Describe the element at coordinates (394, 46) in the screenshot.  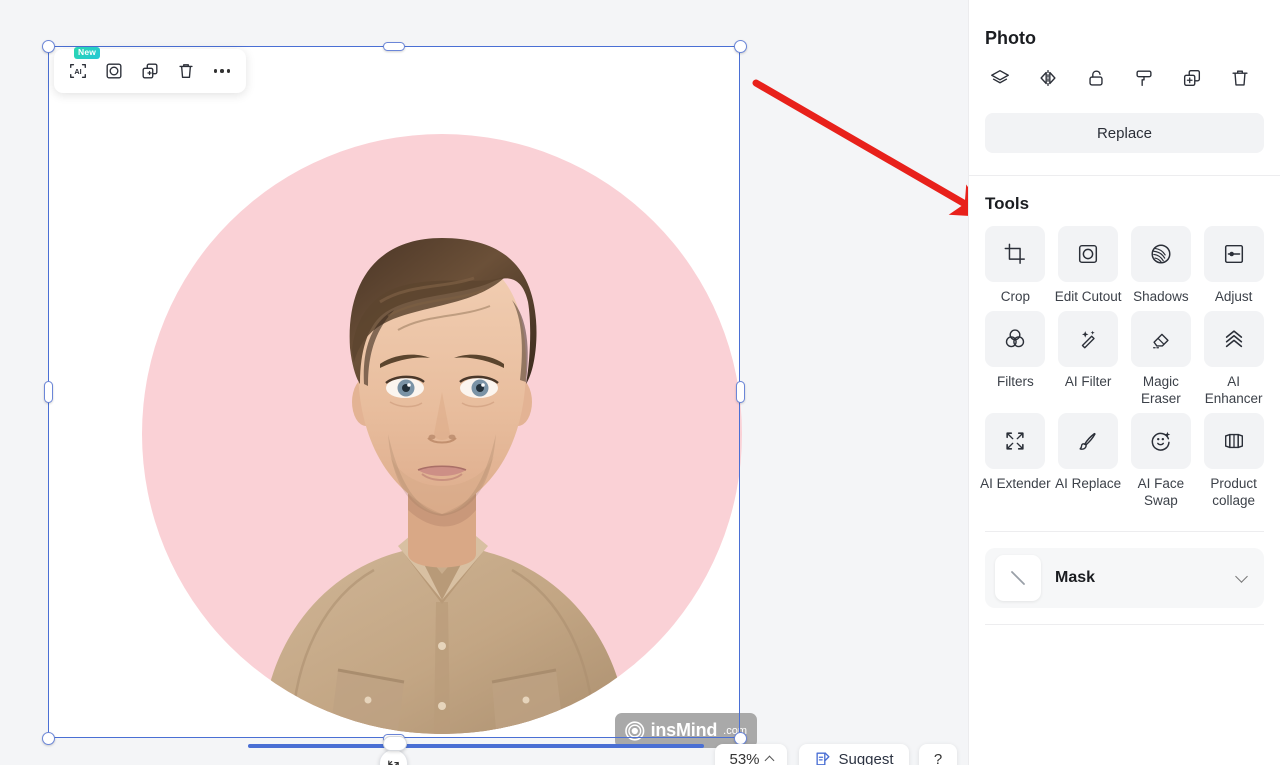
I see `resize-handle-top-middle` at that location.